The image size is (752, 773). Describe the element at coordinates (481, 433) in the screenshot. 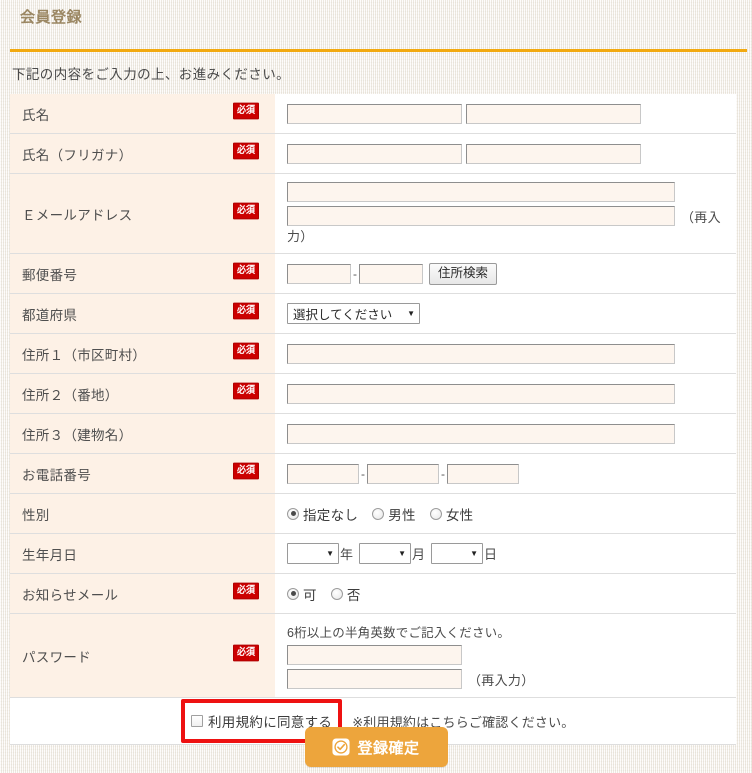

I see `address3-input` at that location.